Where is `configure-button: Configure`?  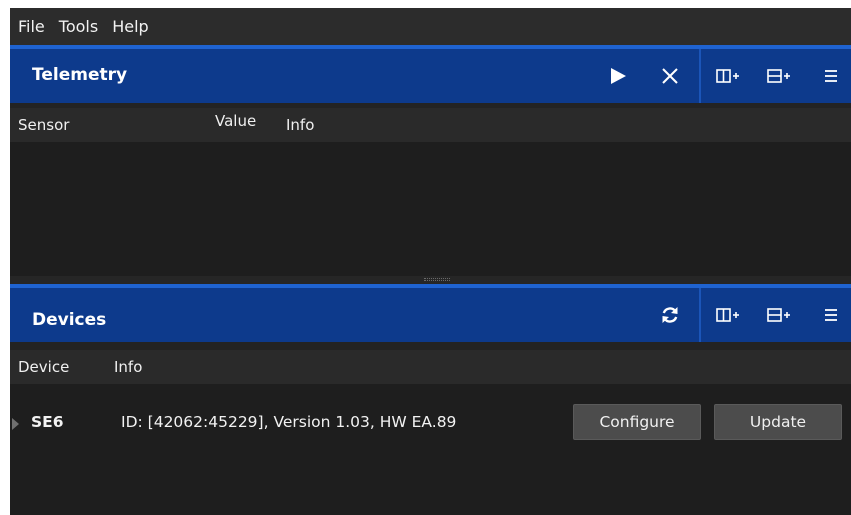 configure-button: Configure is located at coordinates (637, 422).